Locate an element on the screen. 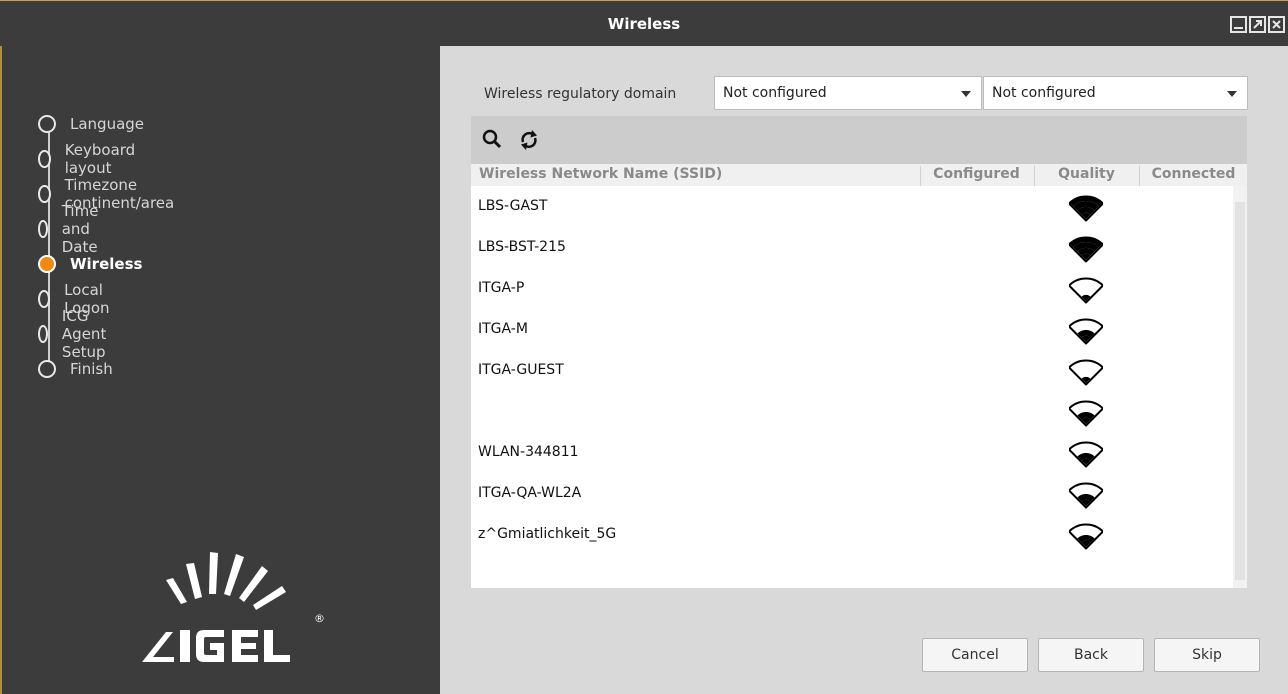 The width and height of the screenshot is (1288, 694). step-label: Keyboard layout is located at coordinates (100, 159).